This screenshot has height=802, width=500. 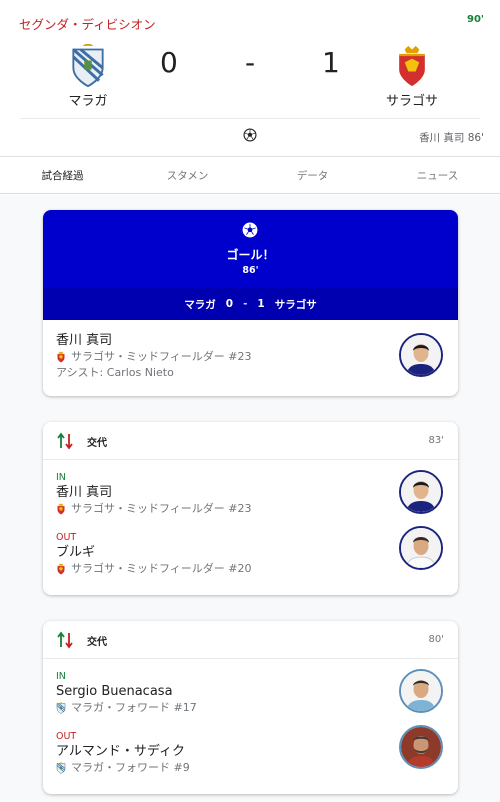 I want to click on sub-in-meta: マラガ・フォワード #17, so click(x=250, y=708).